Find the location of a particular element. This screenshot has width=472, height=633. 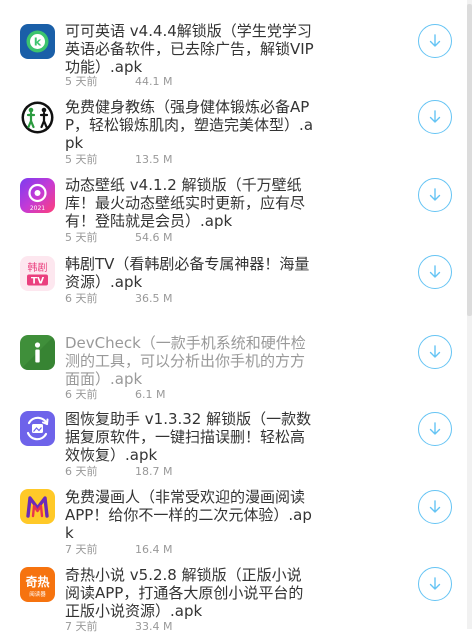

app-meta: 5 天前 44.1 M is located at coordinates (118, 81).